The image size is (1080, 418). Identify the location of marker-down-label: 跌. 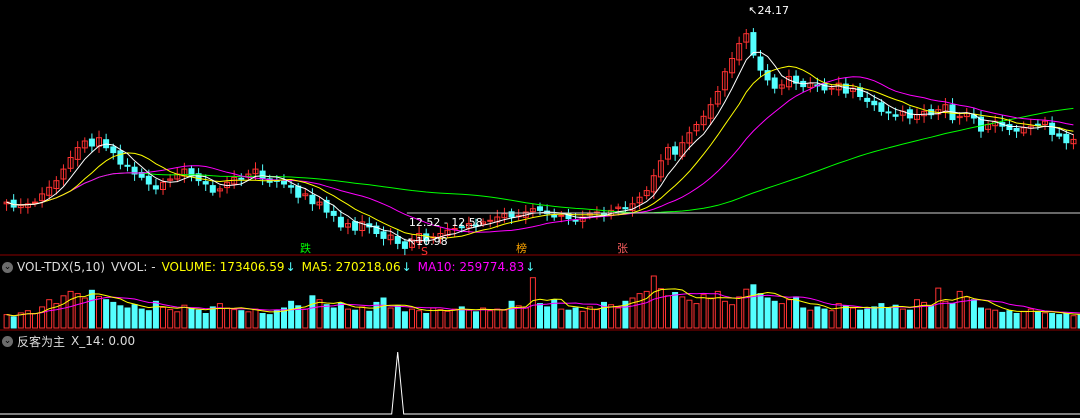
(305, 248).